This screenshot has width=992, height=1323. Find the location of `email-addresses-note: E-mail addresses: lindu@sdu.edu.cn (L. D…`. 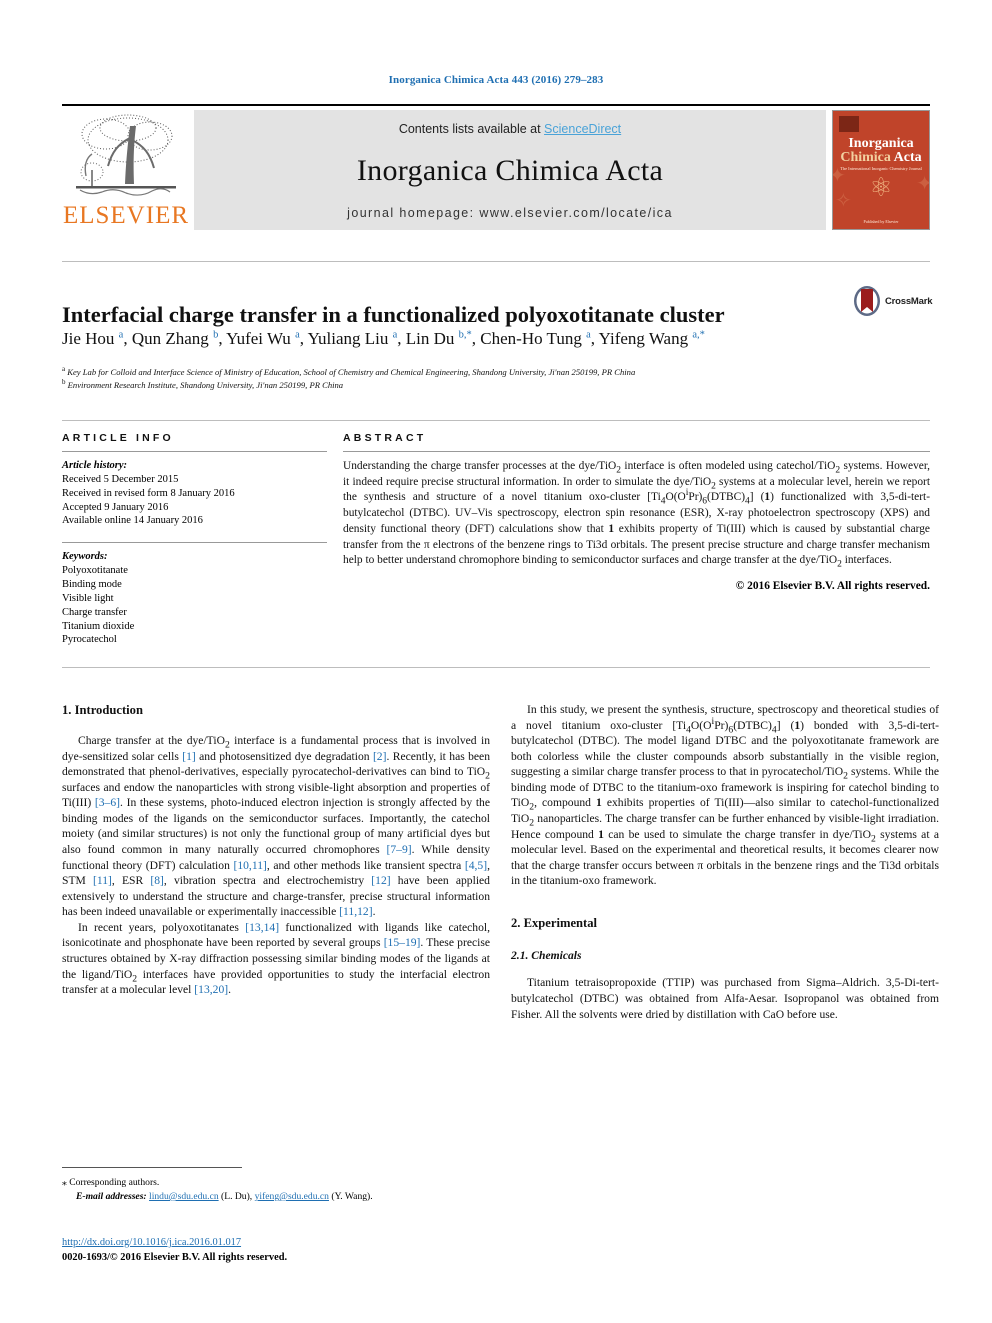

email-addresses-note: E-mail addresses: lindu@sdu.edu.cn (L. D… is located at coordinates (276, 1197).